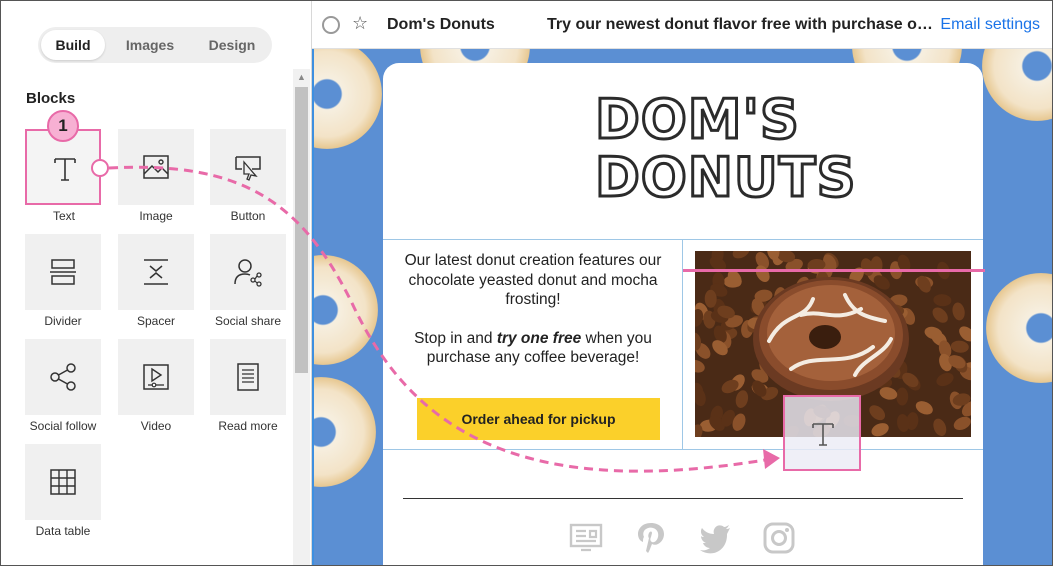 The height and width of the screenshot is (566, 1053). I want to click on step-badge: 1, so click(63, 126).